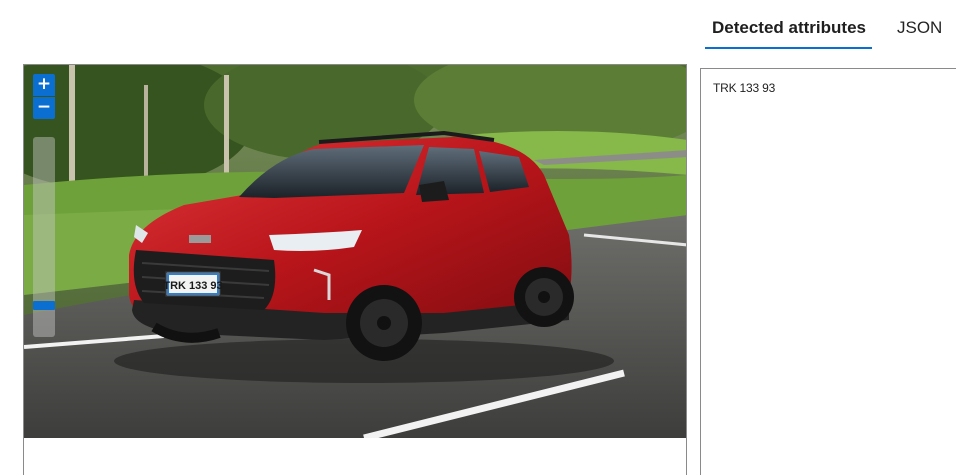  Describe the element at coordinates (919, 28) in the screenshot. I see `tab-json: JSON` at that location.